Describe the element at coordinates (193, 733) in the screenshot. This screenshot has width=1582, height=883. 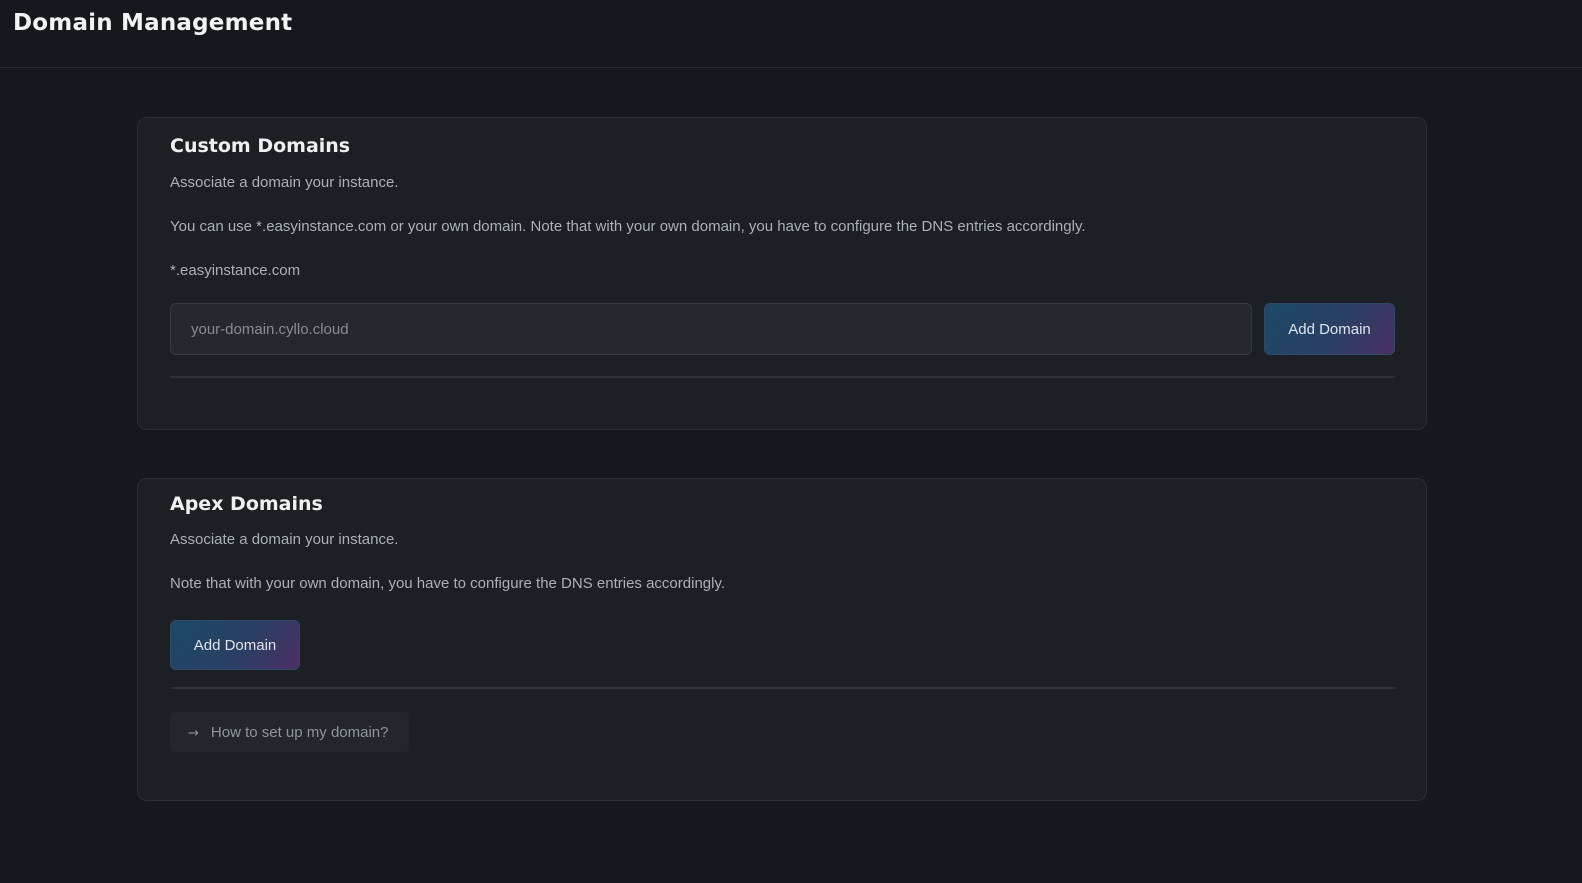
I see `arrow-right-icon: →` at that location.